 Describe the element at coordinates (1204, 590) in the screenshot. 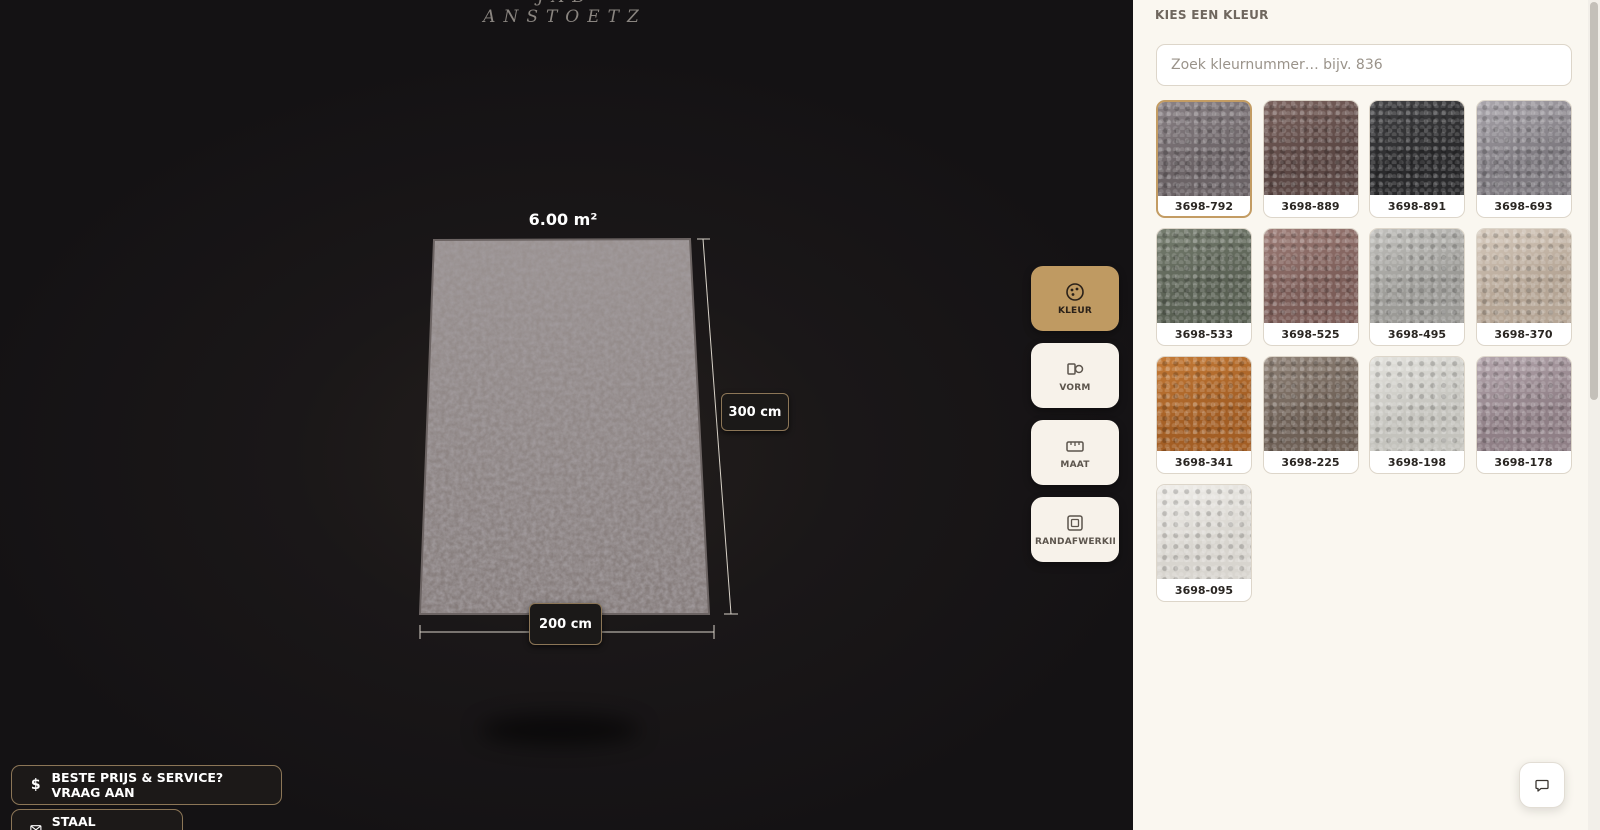

I see `swatch-code-label: 3698-095` at that location.